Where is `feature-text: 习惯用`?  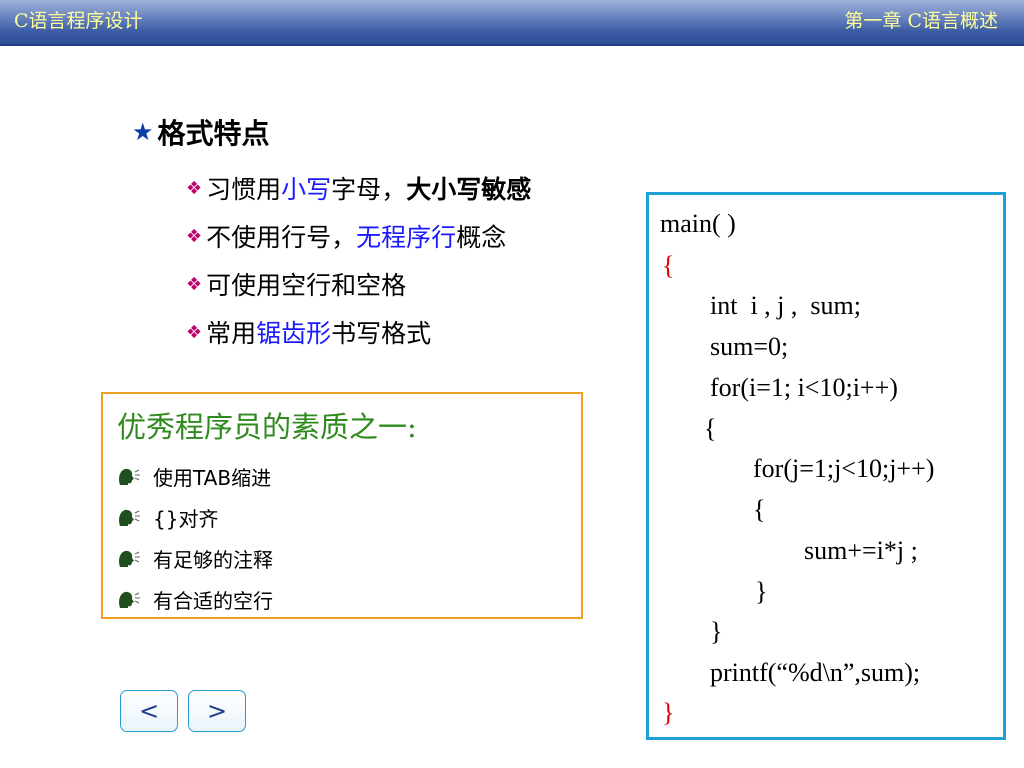
feature-text: 习惯用 is located at coordinates (244, 189).